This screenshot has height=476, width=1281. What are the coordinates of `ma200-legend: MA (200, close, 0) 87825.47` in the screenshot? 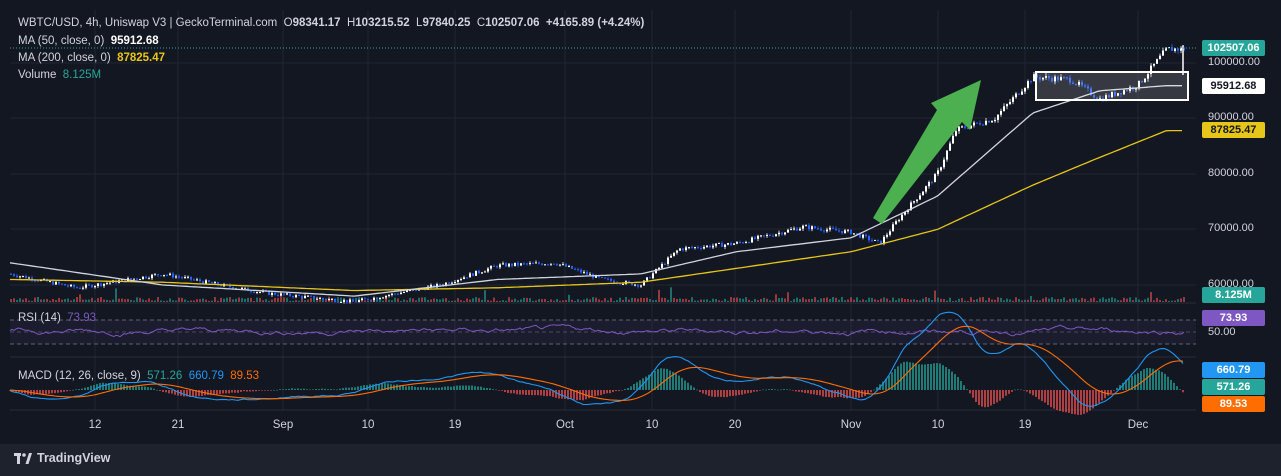 It's located at (91, 58).